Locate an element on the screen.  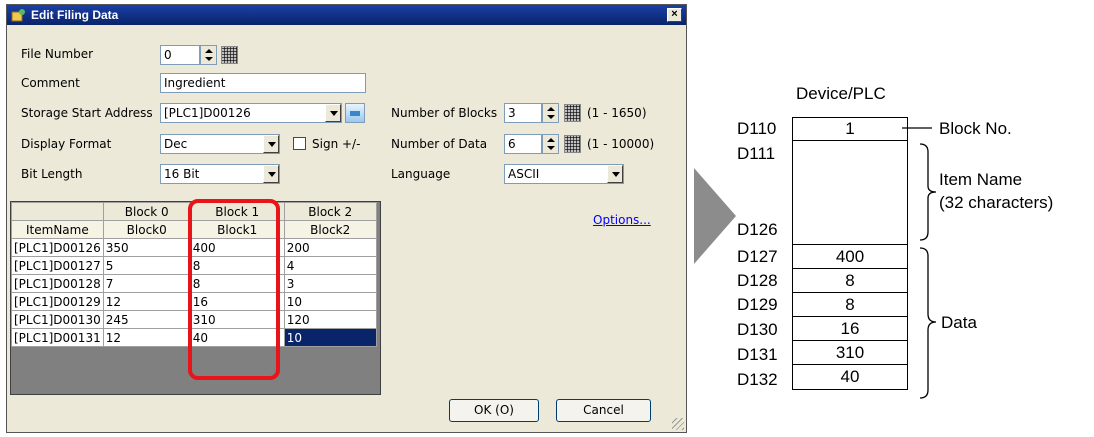
item-name-sub-label: (32 characters) is located at coordinates (996, 202).